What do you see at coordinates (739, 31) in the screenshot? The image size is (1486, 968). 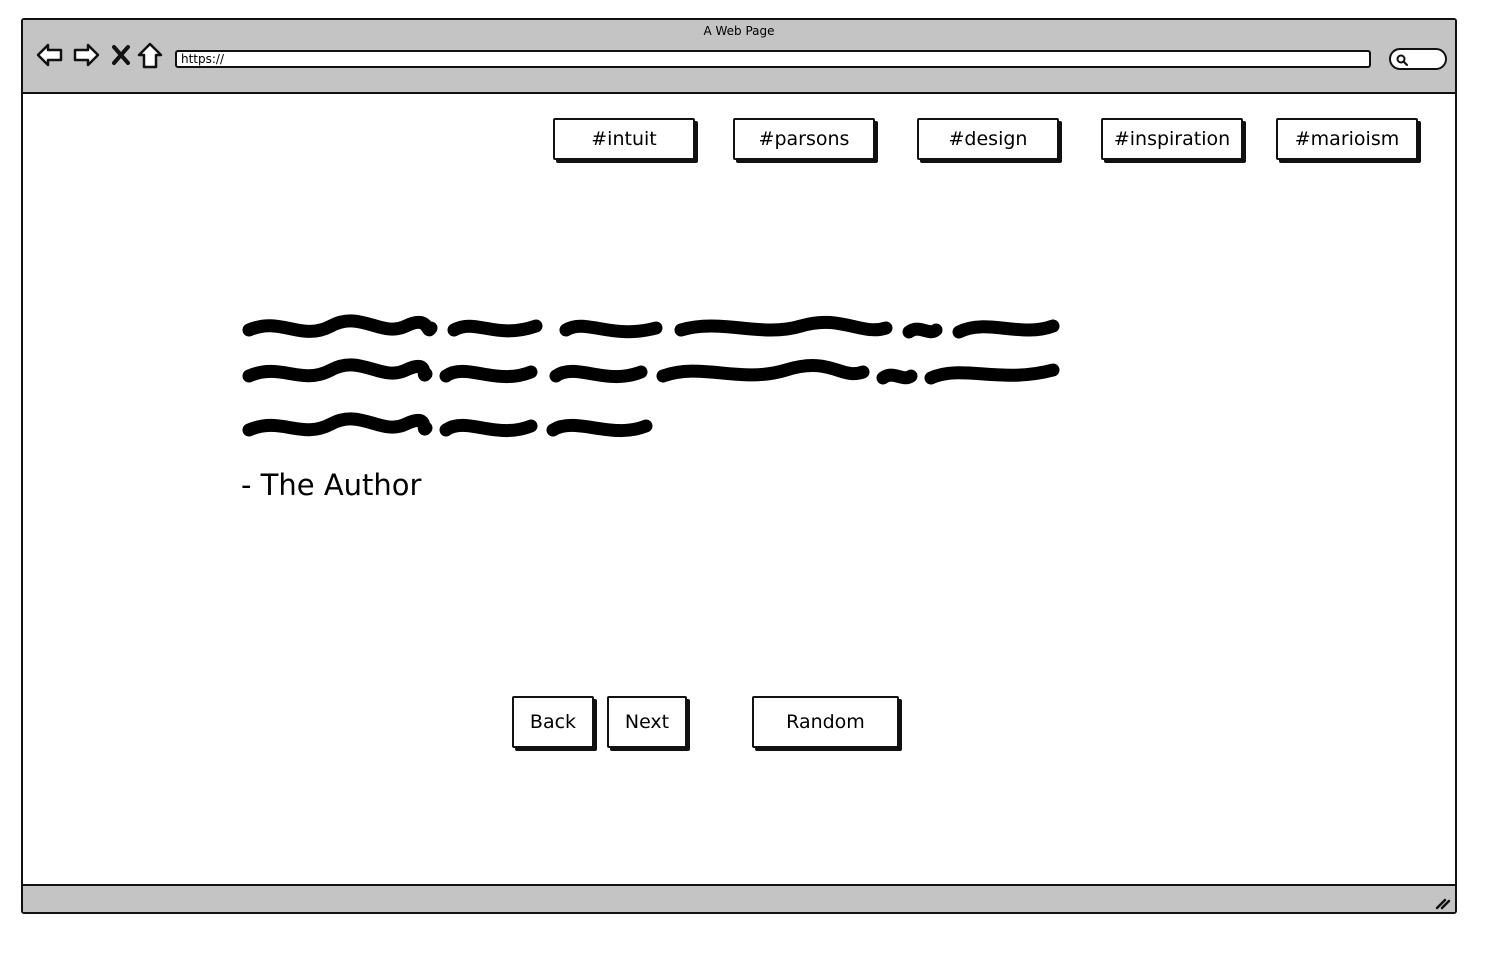 I see `window-title: A Web Page` at bounding box center [739, 31].